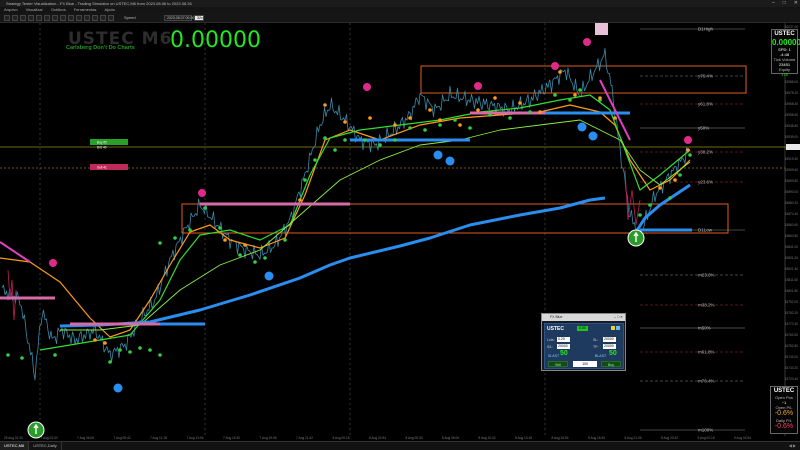 Image resolution: width=800 pixels, height=450 pixels. What do you see at coordinates (611, 364) in the screenshot?
I see `buy-button: Buy` at bounding box center [611, 364].